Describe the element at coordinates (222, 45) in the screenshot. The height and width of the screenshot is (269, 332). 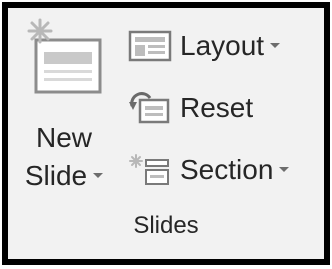
I see `layout-label-text: Layout` at that location.